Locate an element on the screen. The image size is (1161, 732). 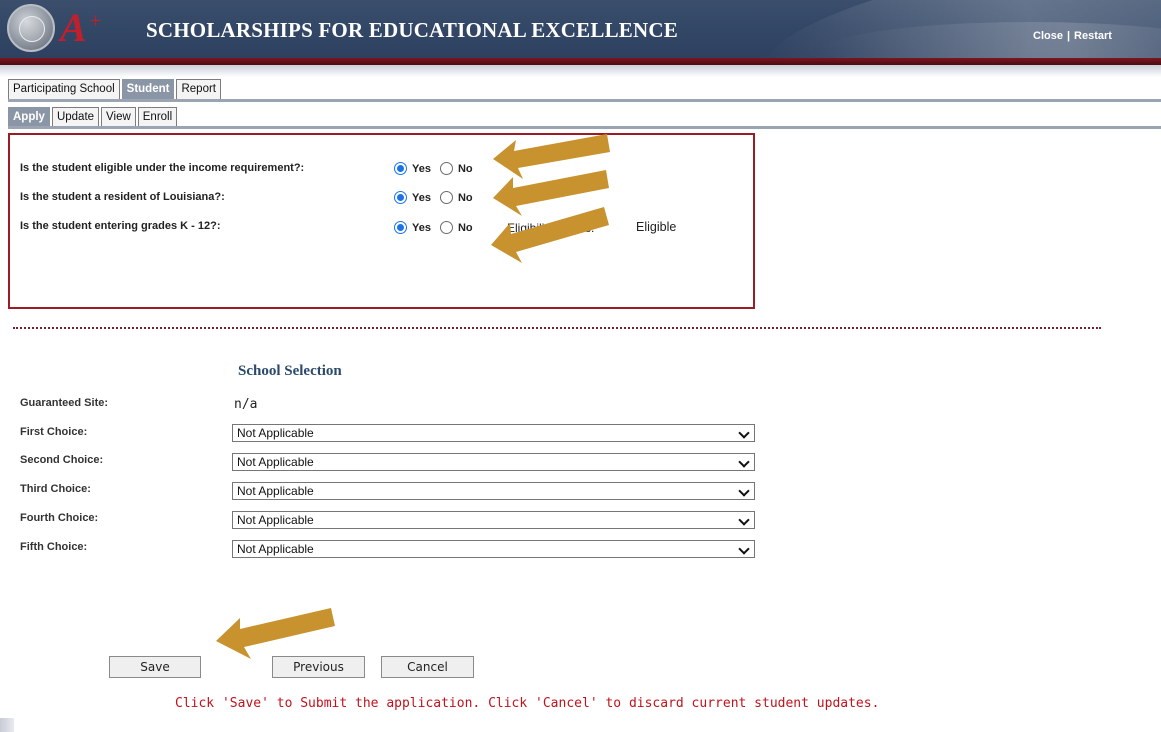
eligibility-status-value: Eligible is located at coordinates (656, 227).